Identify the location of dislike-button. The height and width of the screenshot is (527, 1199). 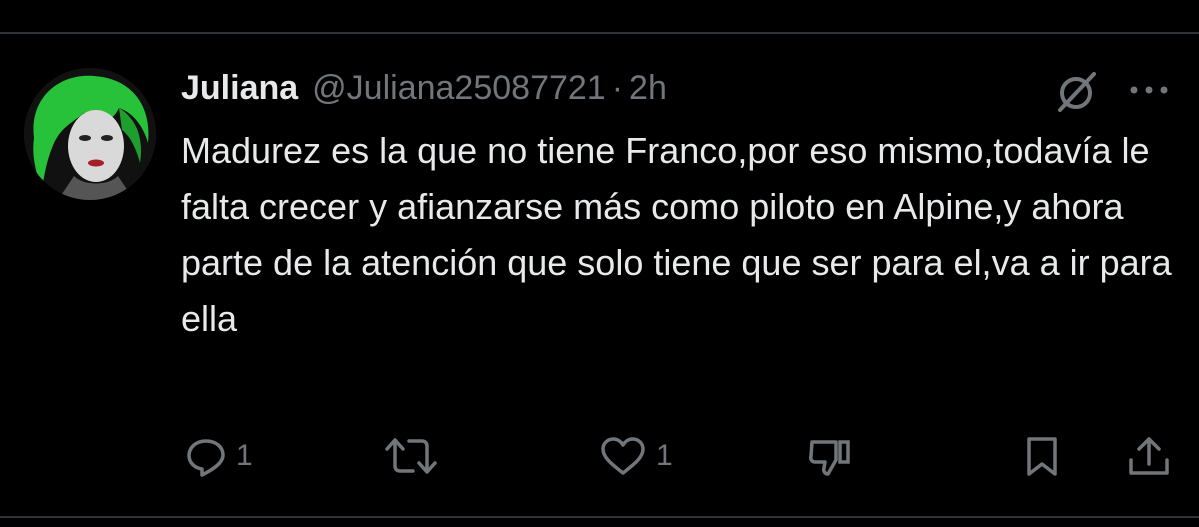
(830, 456).